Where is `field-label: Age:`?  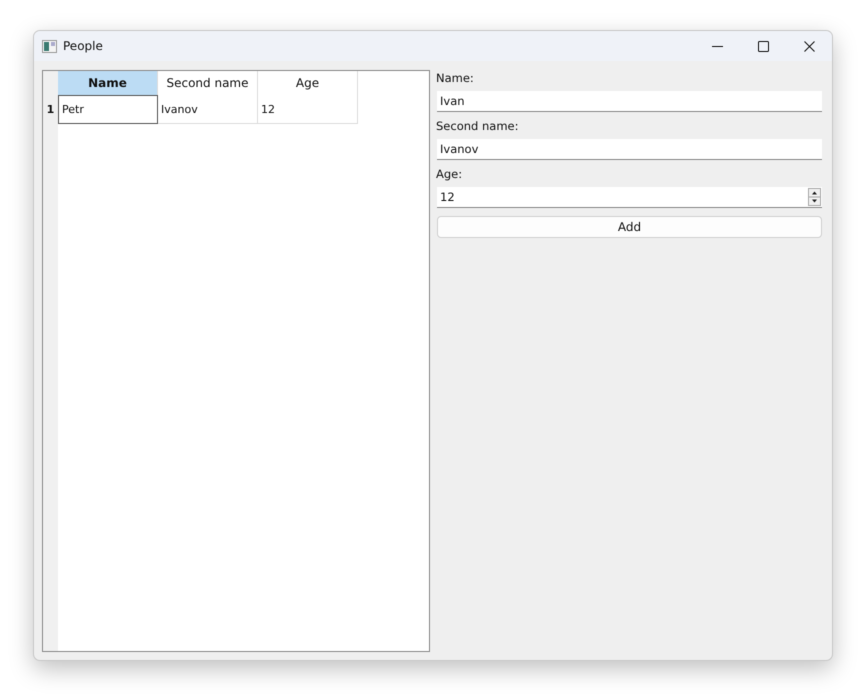
field-label: Age: is located at coordinates (450, 174).